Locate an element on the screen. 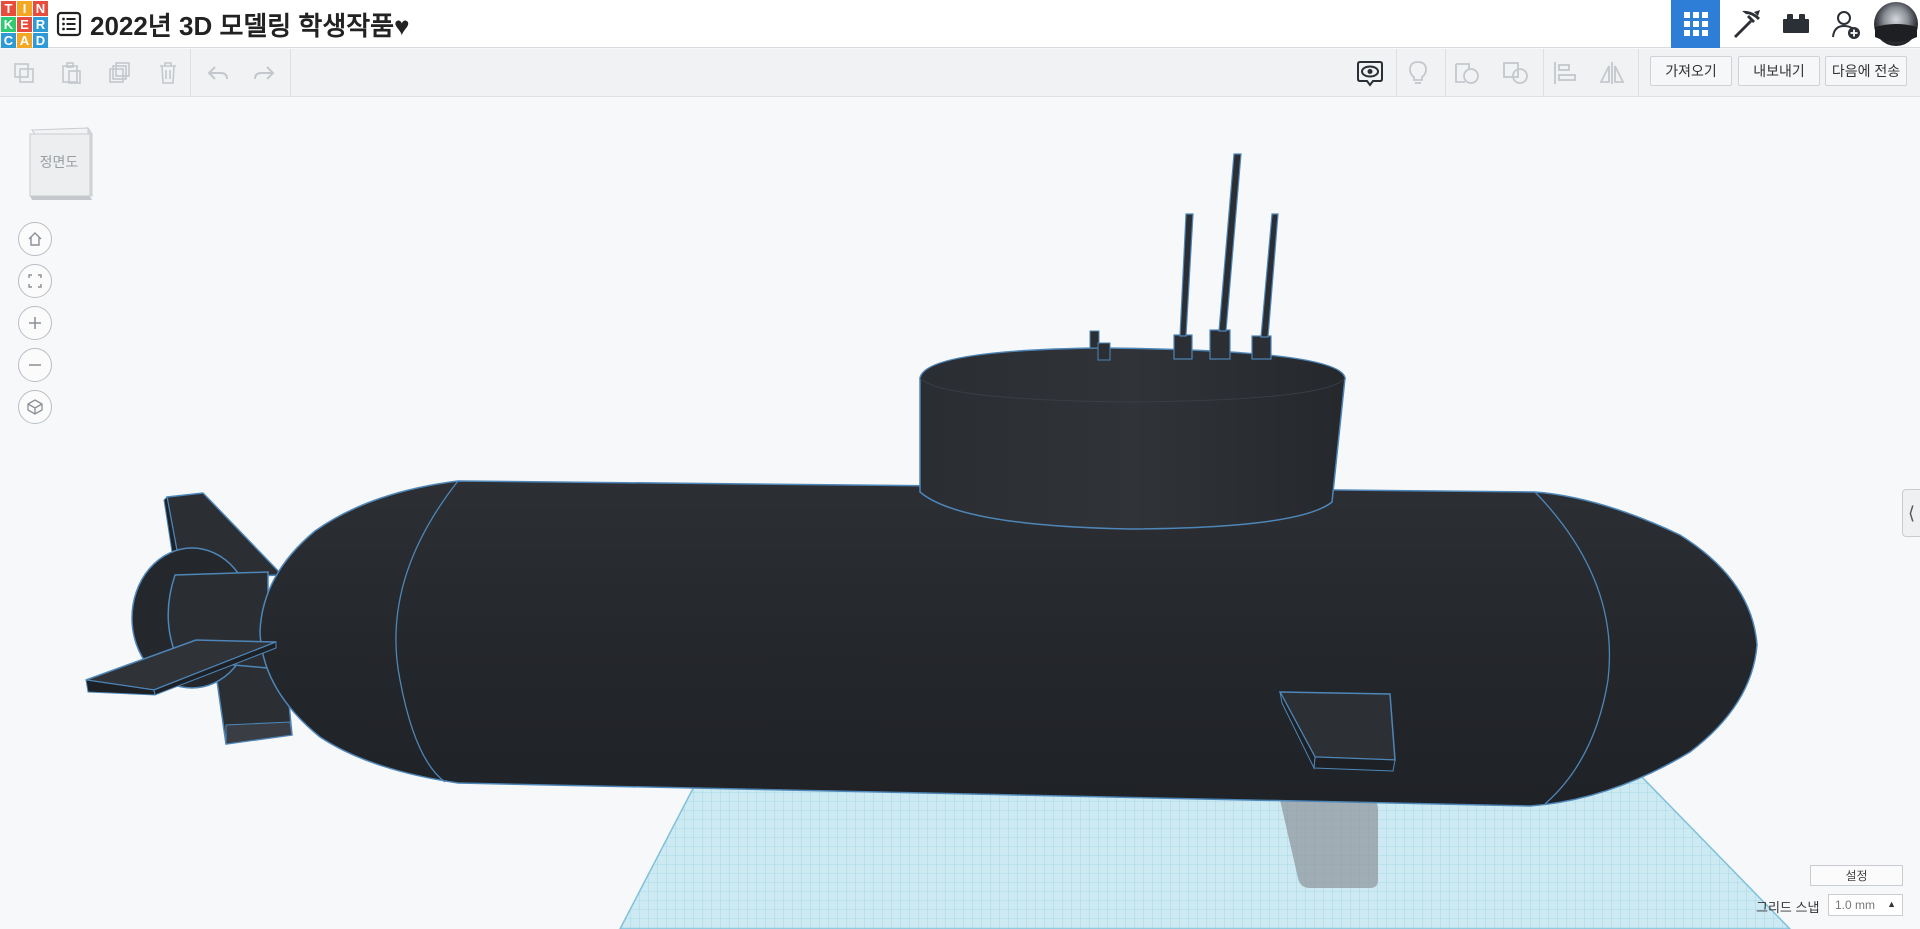 Image resolution: width=1920 pixels, height=929 pixels. perspective-icon is located at coordinates (35, 407).